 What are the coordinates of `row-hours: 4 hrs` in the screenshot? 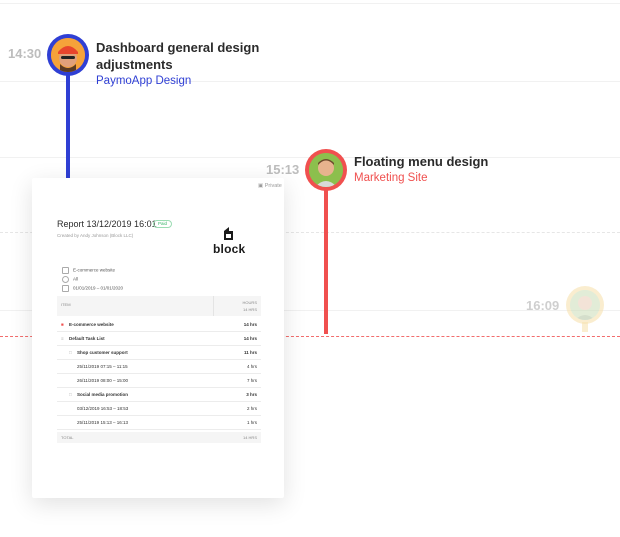 It's located at (251, 366).